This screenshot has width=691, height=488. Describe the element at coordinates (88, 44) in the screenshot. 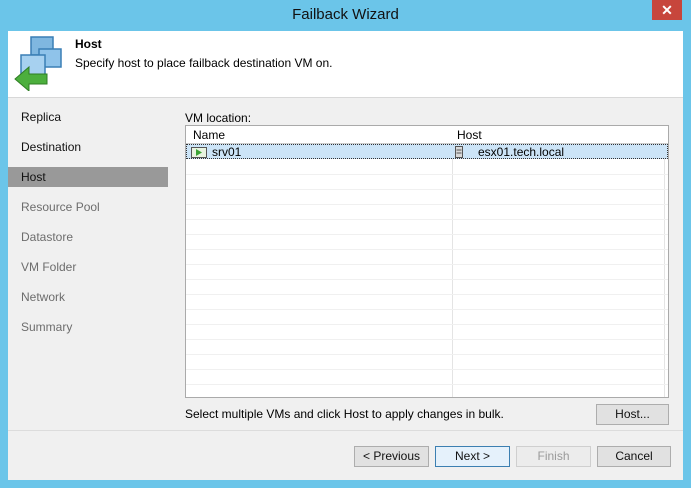

I see `step-title: Host` at that location.